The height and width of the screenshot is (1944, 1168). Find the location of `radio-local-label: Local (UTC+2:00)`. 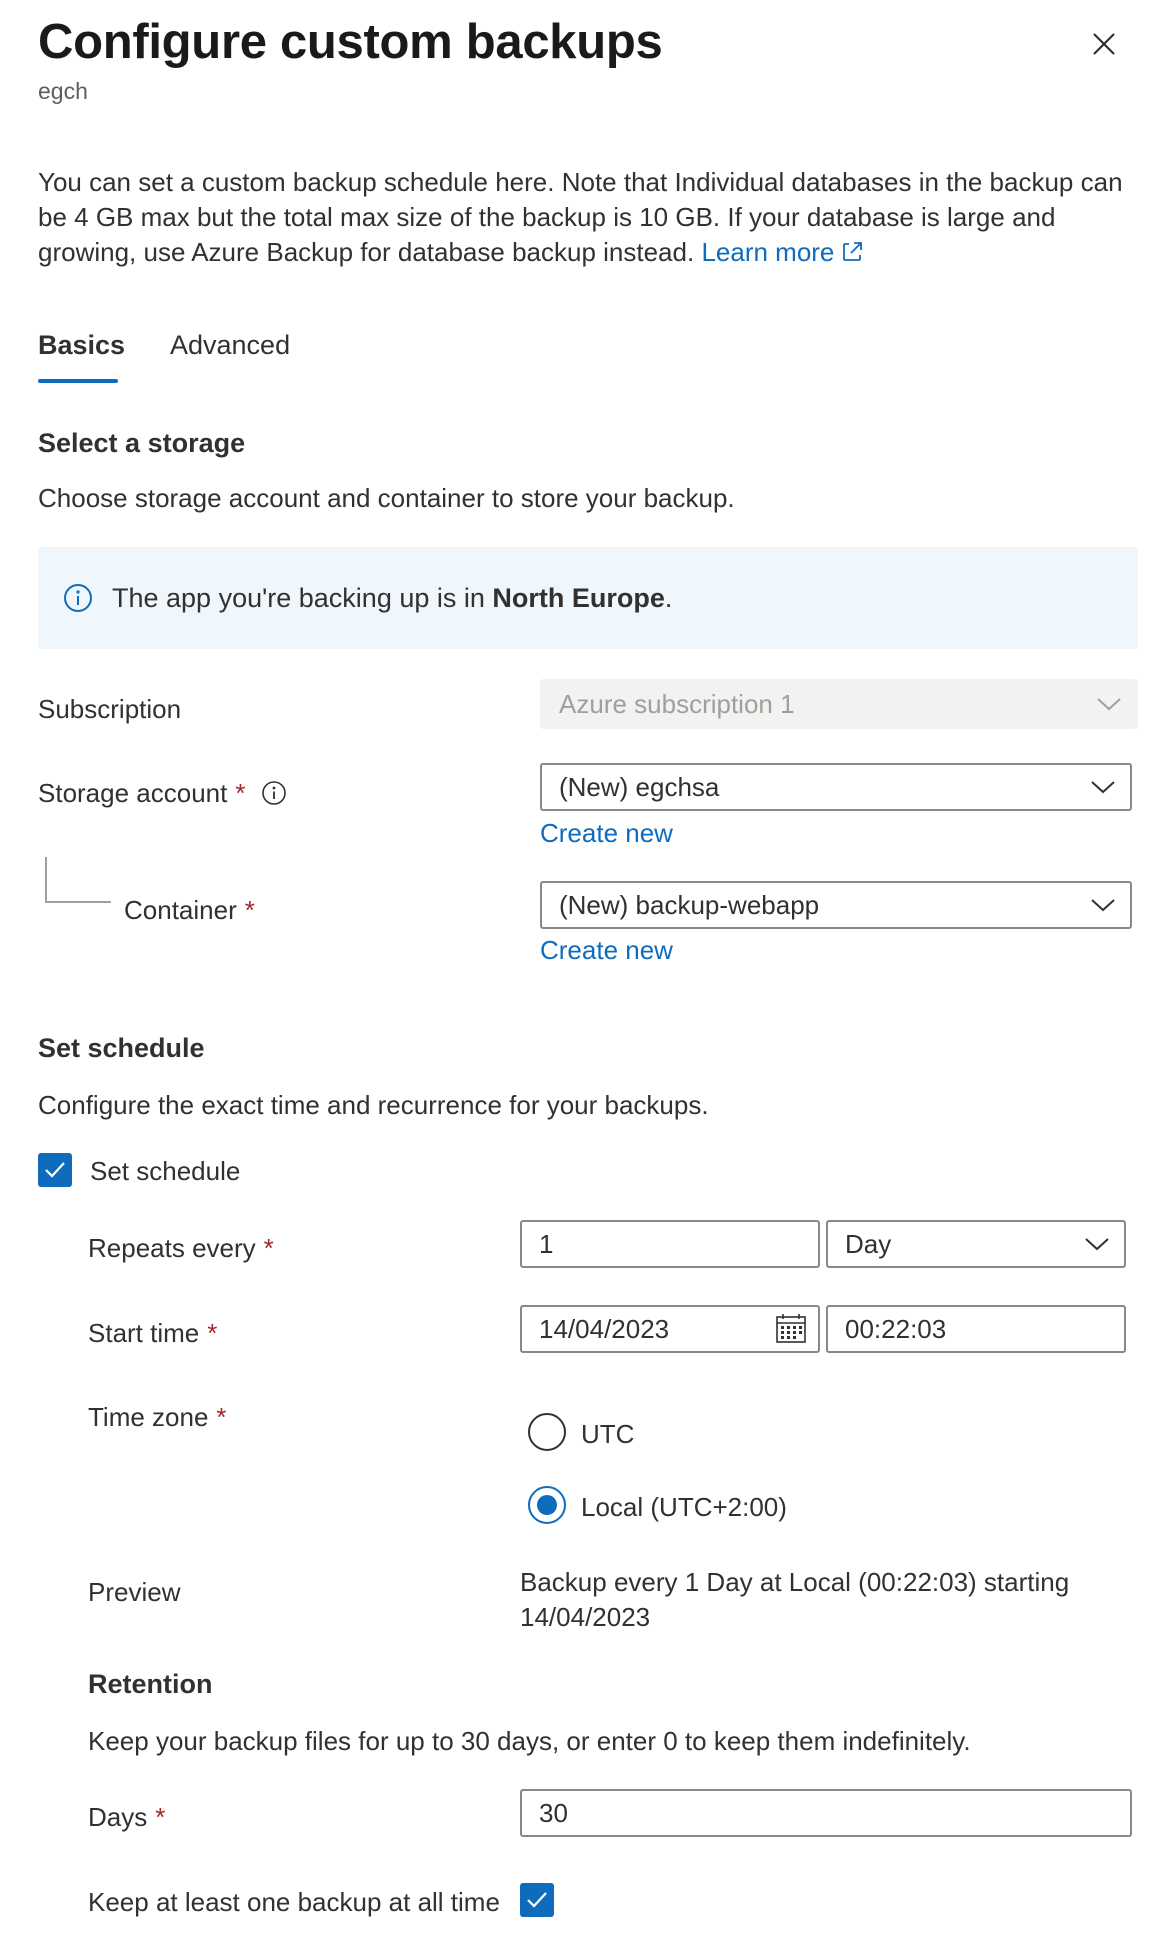

radio-local-label: Local (UTC+2:00) is located at coordinates (684, 1507).